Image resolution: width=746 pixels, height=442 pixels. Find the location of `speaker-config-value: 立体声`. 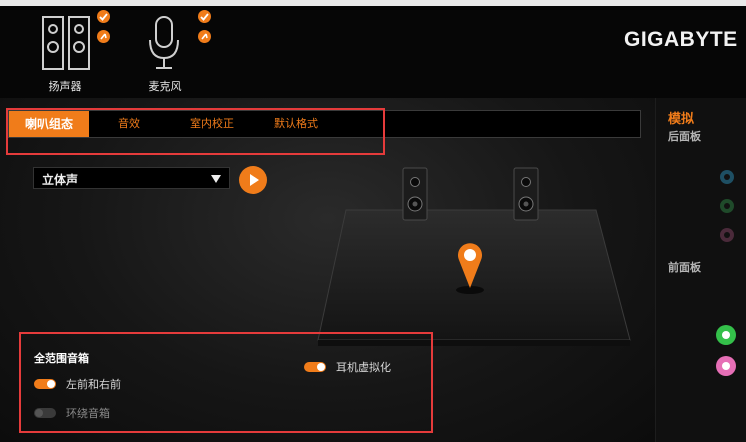

speaker-config-value: 立体声 is located at coordinates (60, 180).